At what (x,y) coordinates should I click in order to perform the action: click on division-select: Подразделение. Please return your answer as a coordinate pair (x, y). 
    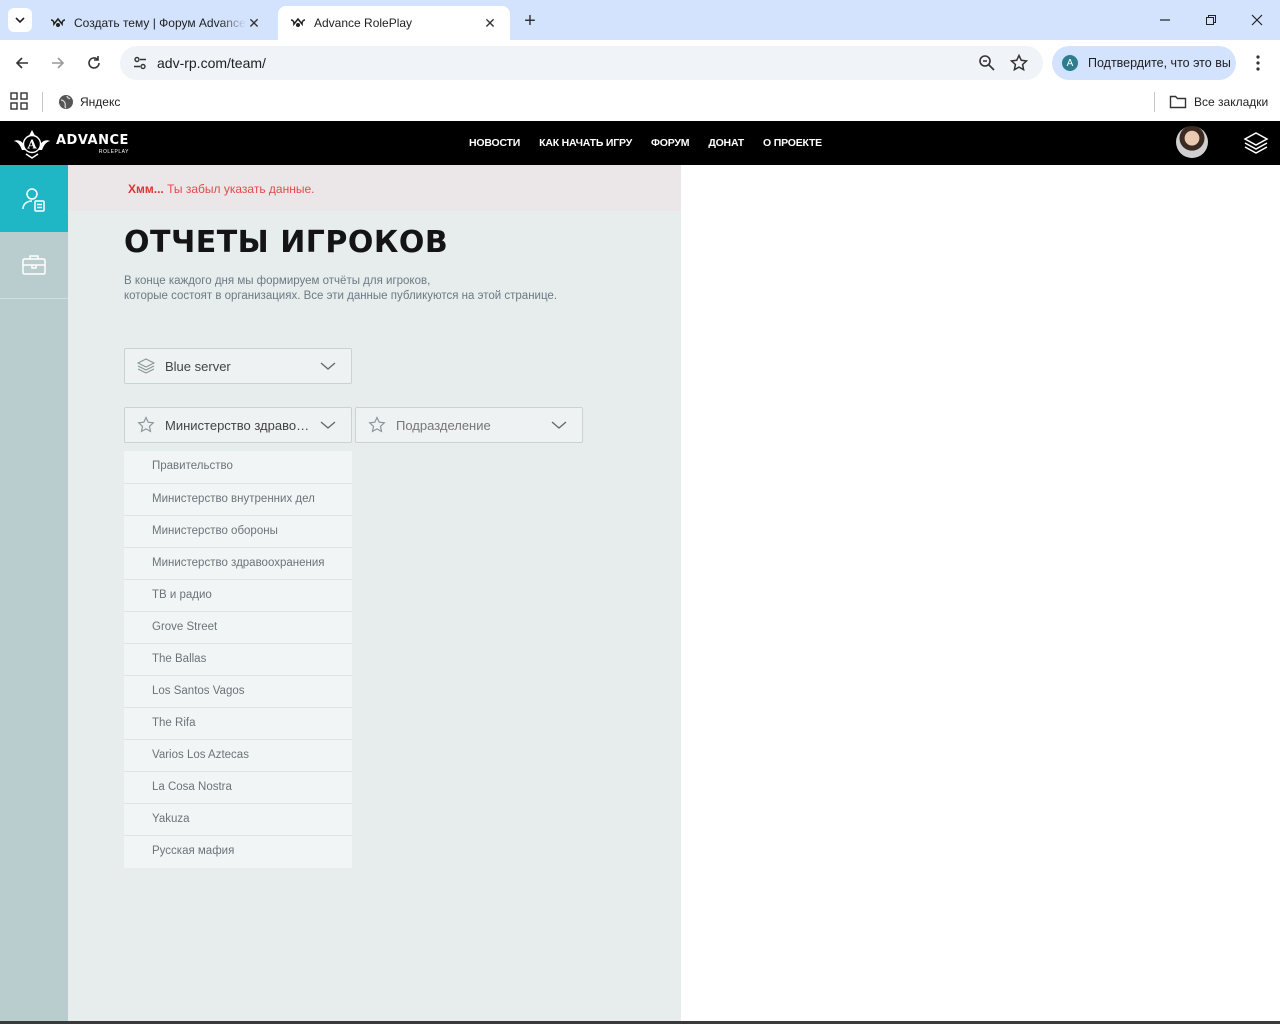
    Looking at the image, I should click on (469, 425).